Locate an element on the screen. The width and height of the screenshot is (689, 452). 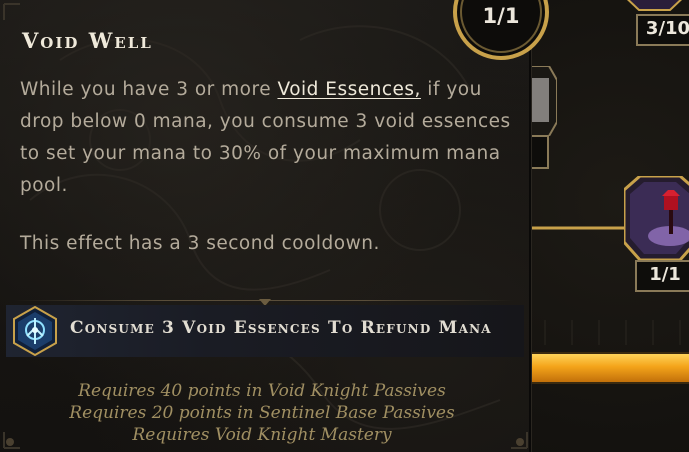
skill-title: Void Well is located at coordinates (87, 40).